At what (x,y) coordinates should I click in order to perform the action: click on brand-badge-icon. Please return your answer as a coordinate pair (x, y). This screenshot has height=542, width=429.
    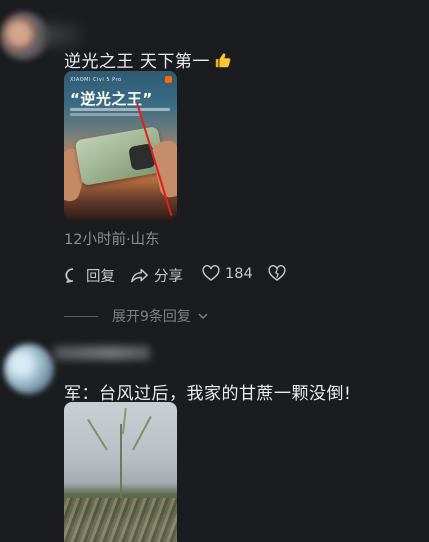
    Looking at the image, I should click on (168, 79).